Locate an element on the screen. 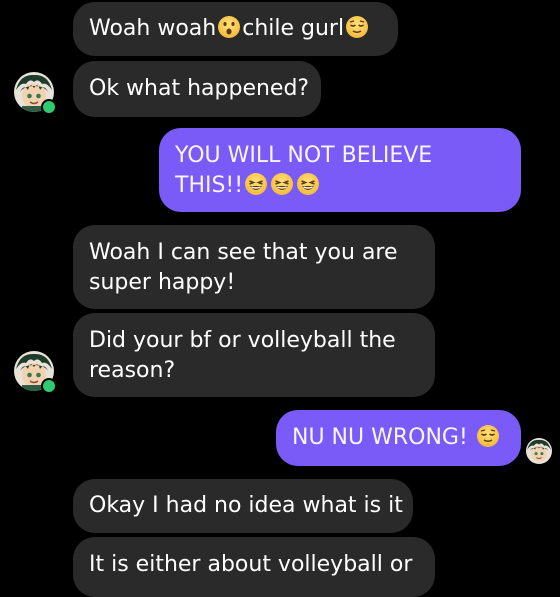 Image resolution: width=560 pixels, height=597 pixels. self-avatar is located at coordinates (539, 451).